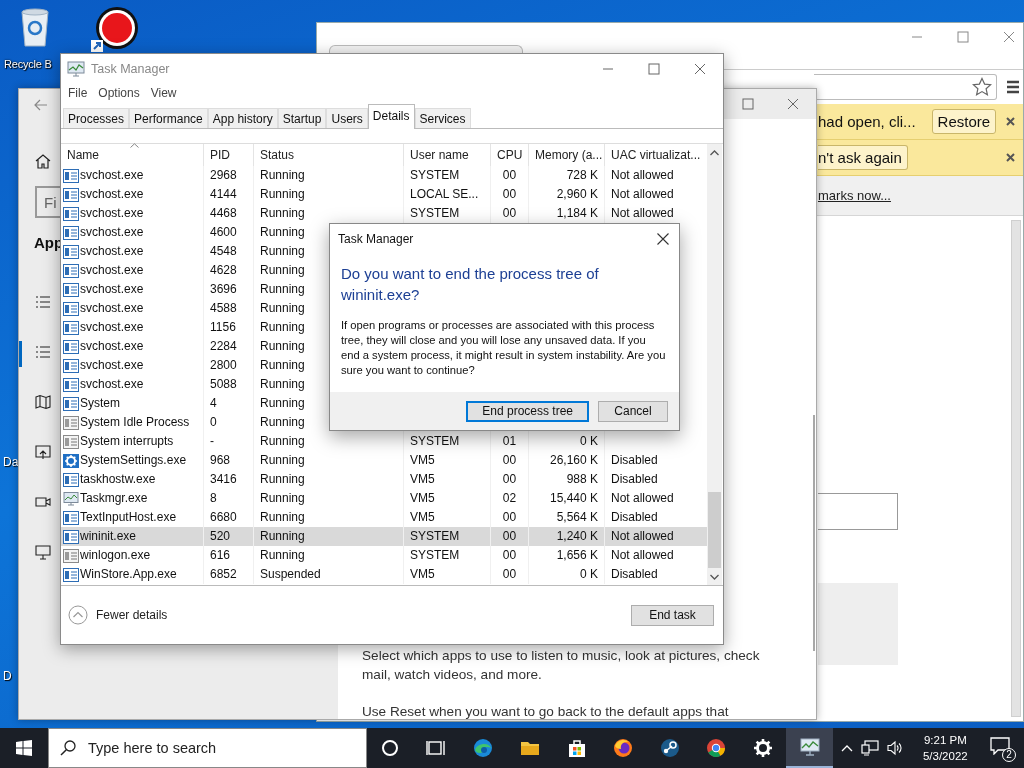 The width and height of the screenshot is (1024, 768). What do you see at coordinates (229, 308) in the screenshot?
I see `table-cell: 4588` at bounding box center [229, 308].